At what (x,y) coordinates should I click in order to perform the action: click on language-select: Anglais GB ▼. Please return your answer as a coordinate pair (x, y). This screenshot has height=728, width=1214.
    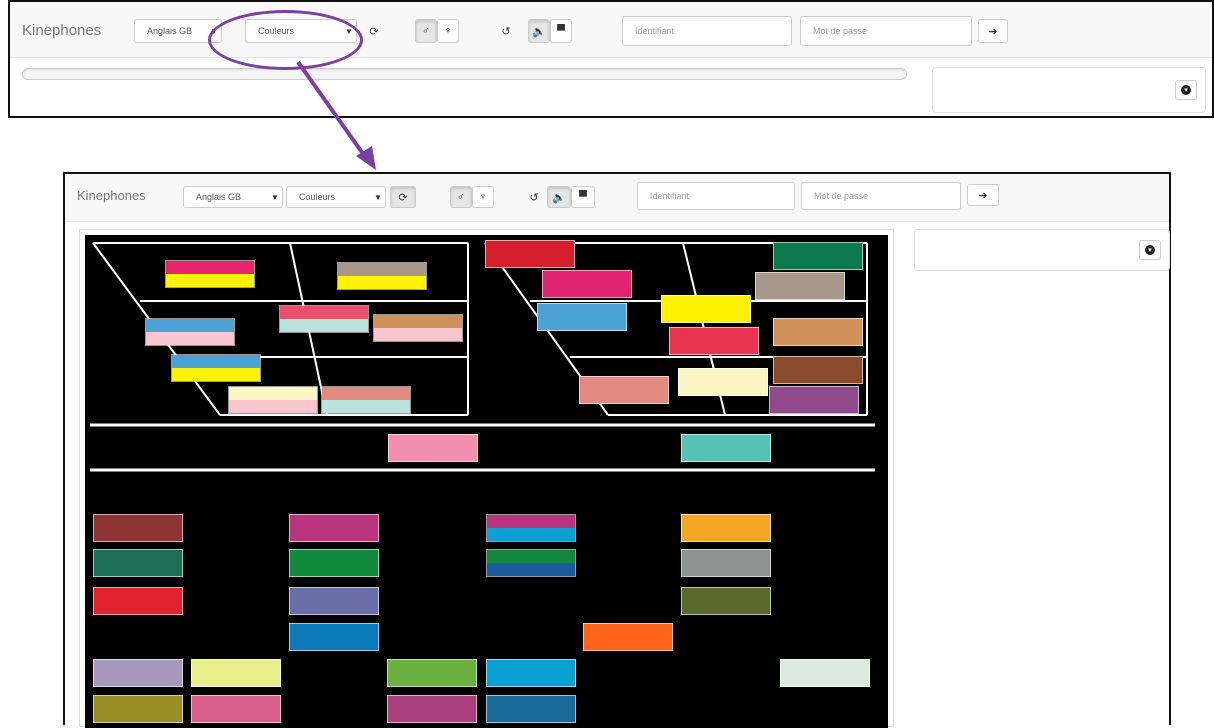
    Looking at the image, I should click on (233, 197).